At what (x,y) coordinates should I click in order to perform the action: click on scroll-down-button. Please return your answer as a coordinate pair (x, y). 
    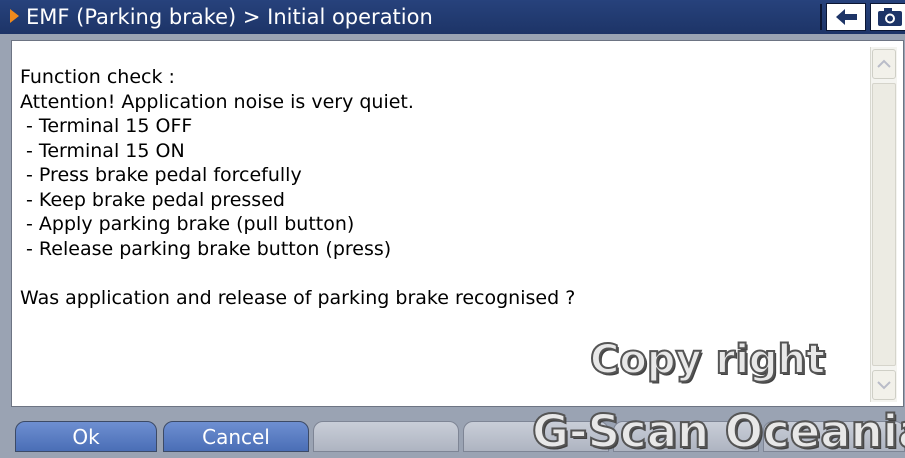
    Looking at the image, I should click on (884, 385).